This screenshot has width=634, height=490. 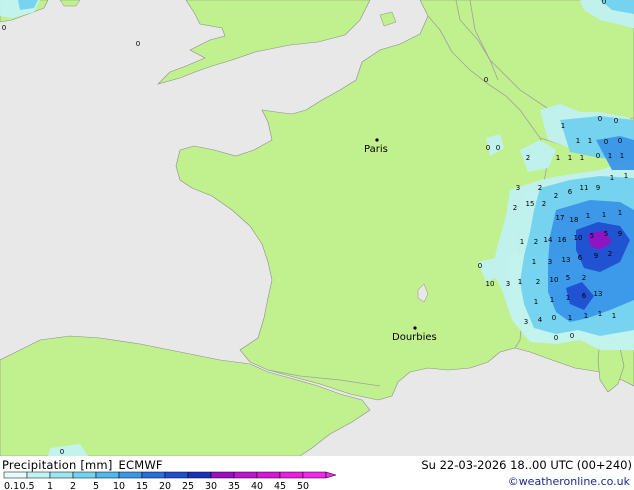 I want to click on scale-label: 0.1, so click(x=11, y=485).